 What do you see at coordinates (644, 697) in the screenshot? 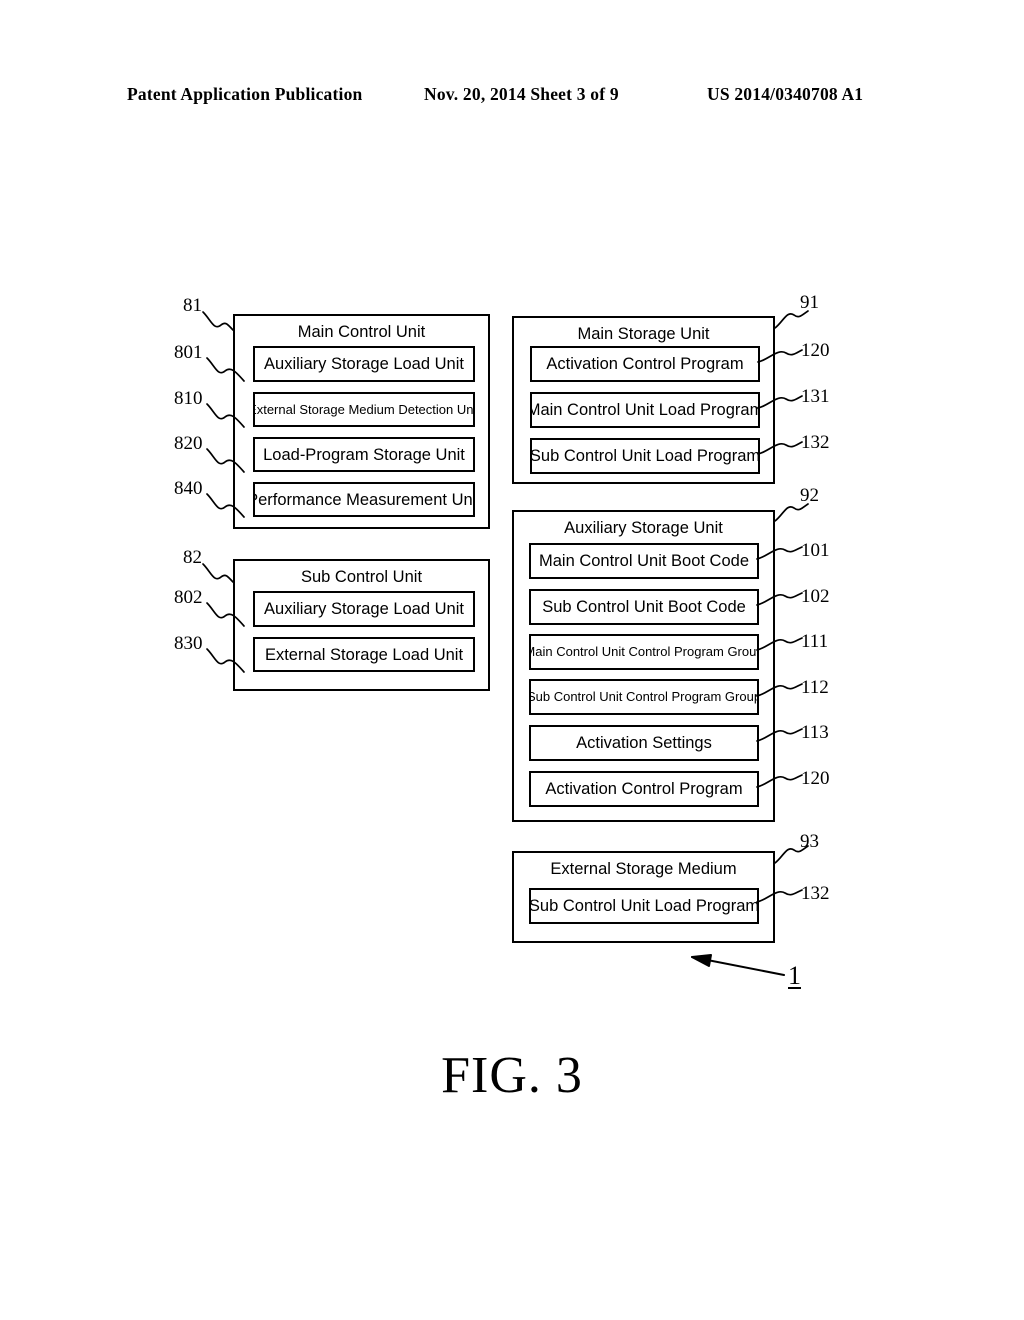
I see `inner-sub-control-unit-control-program-group: Sub Control Unit Control Program Group` at bounding box center [644, 697].